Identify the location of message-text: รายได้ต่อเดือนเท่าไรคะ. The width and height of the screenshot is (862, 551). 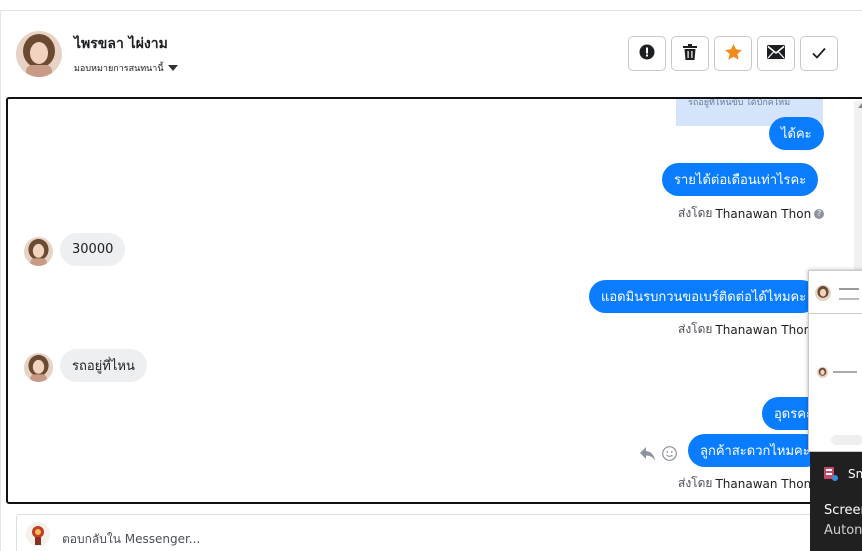
(740, 180).